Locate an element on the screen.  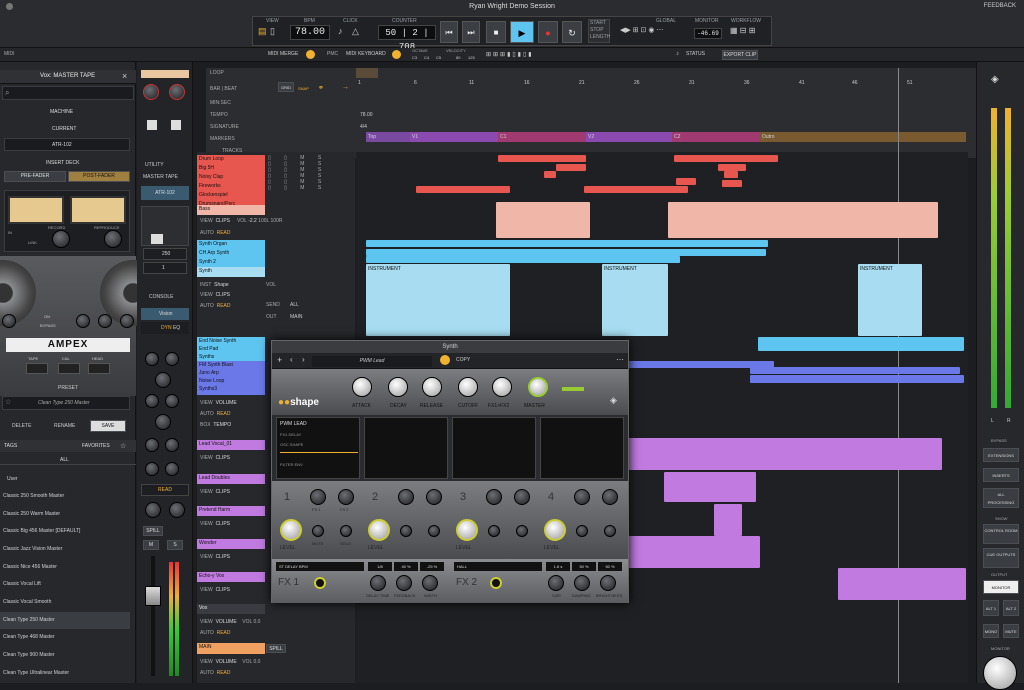
cutoff-knob is located at coordinates (468, 387).